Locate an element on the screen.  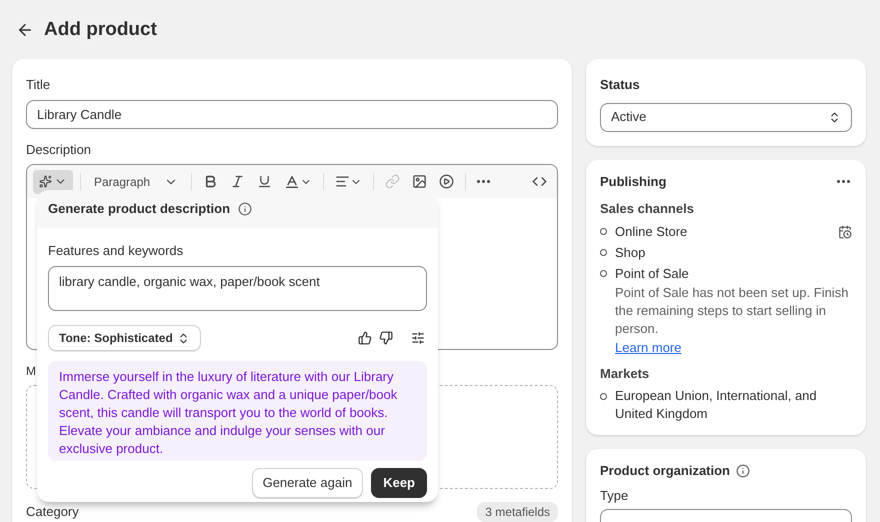
popover-title: Generate product description is located at coordinates (139, 209).